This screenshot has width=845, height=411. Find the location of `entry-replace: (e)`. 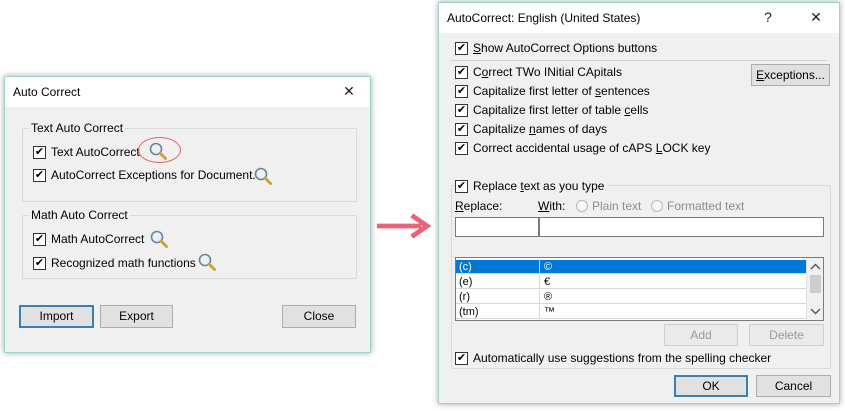

entry-replace: (e) is located at coordinates (498, 281).